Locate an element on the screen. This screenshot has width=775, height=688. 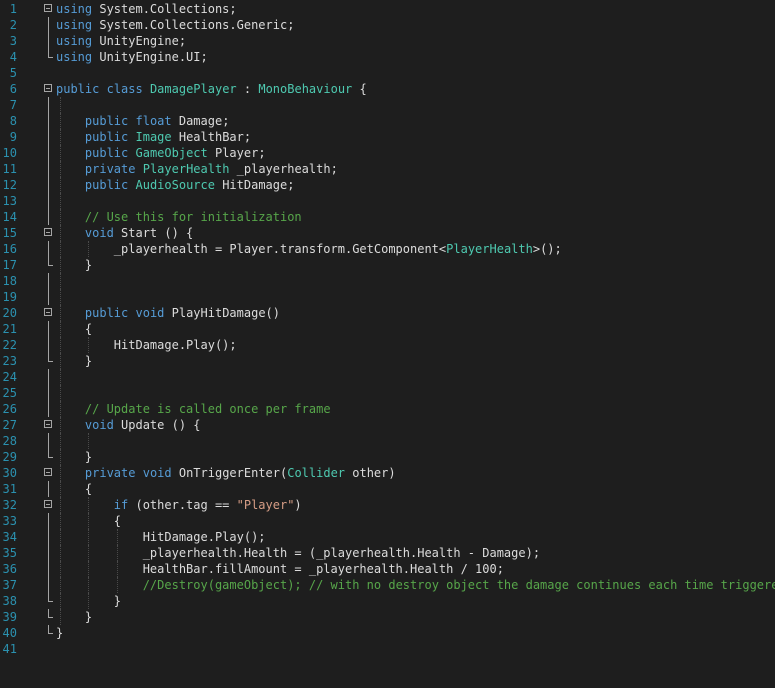
code-text: using UnityEngine; is located at coordinates (121, 41).